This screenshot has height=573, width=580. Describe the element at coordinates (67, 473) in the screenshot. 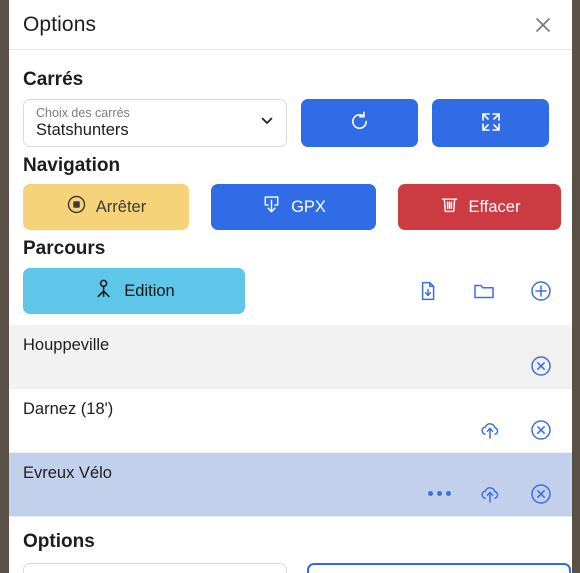

I see `route-name: Evreux Vélo` at that location.